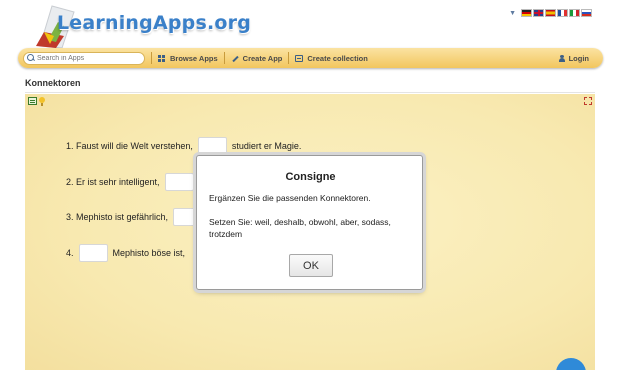 This screenshot has width=620, height=370. Describe the element at coordinates (310, 92) in the screenshot. I see `title-divider` at that location.